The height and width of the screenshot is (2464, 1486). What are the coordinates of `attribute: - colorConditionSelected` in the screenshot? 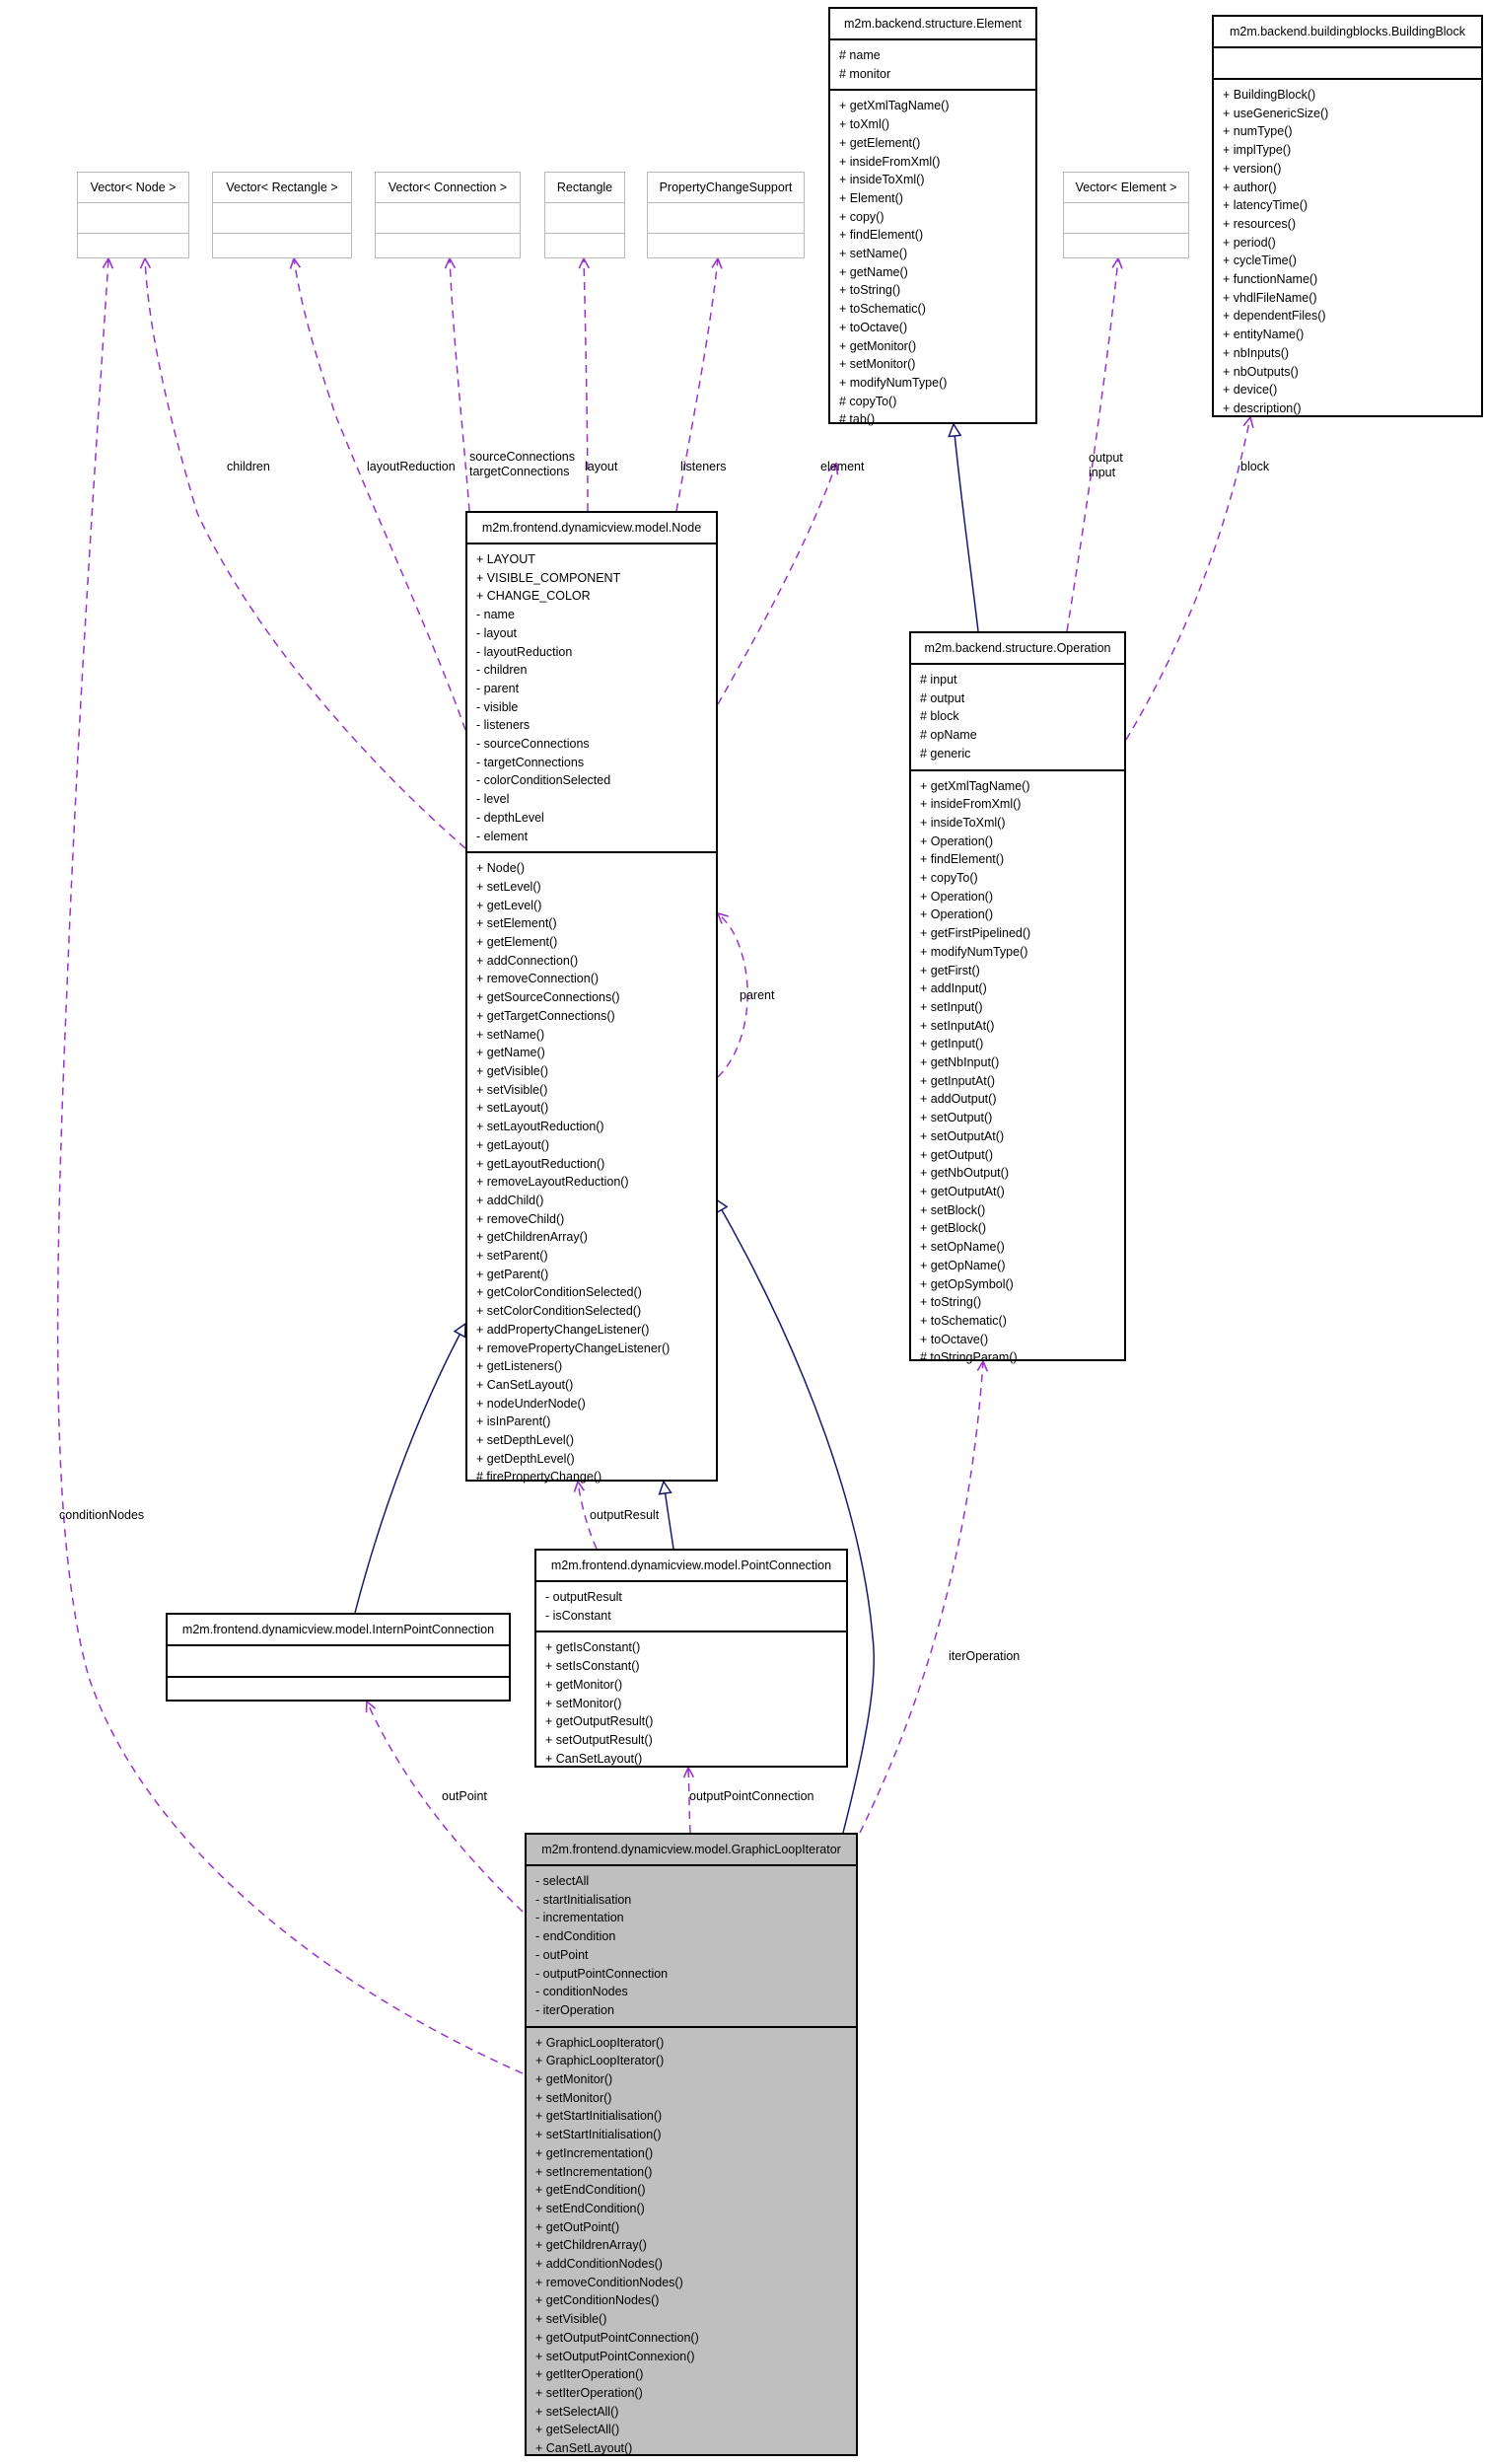 It's located at (543, 780).